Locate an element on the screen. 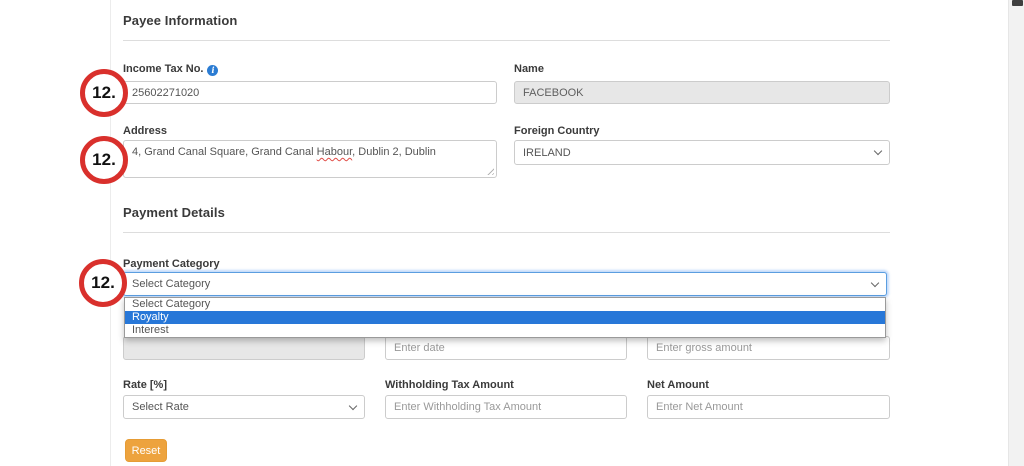 The image size is (1024, 466). textarea-resize-handle is located at coordinates (489, 170).